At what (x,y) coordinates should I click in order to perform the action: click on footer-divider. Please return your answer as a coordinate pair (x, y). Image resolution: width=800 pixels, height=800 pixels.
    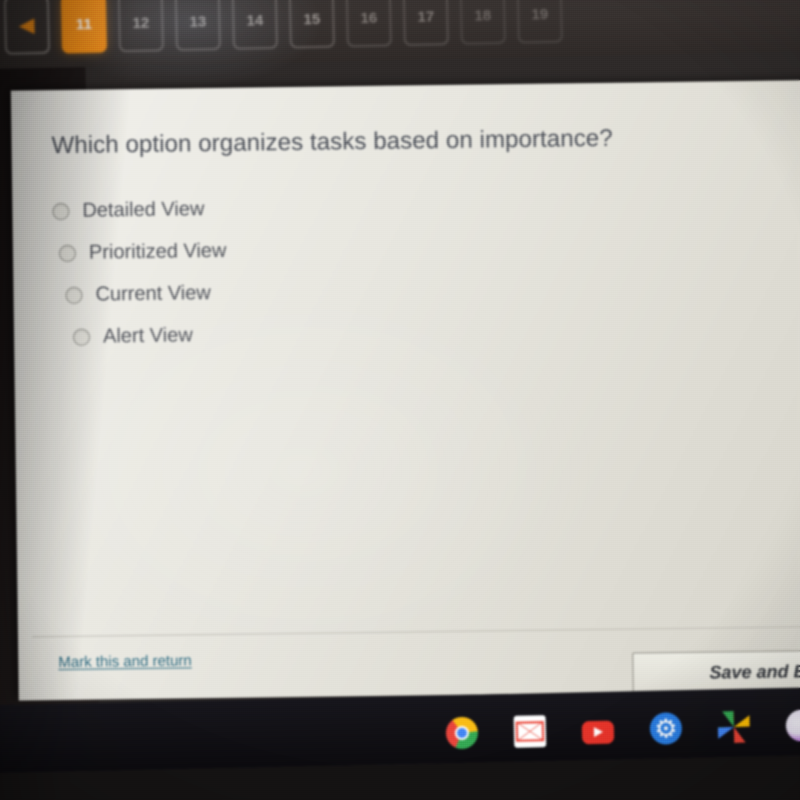
    Looking at the image, I should click on (415, 631).